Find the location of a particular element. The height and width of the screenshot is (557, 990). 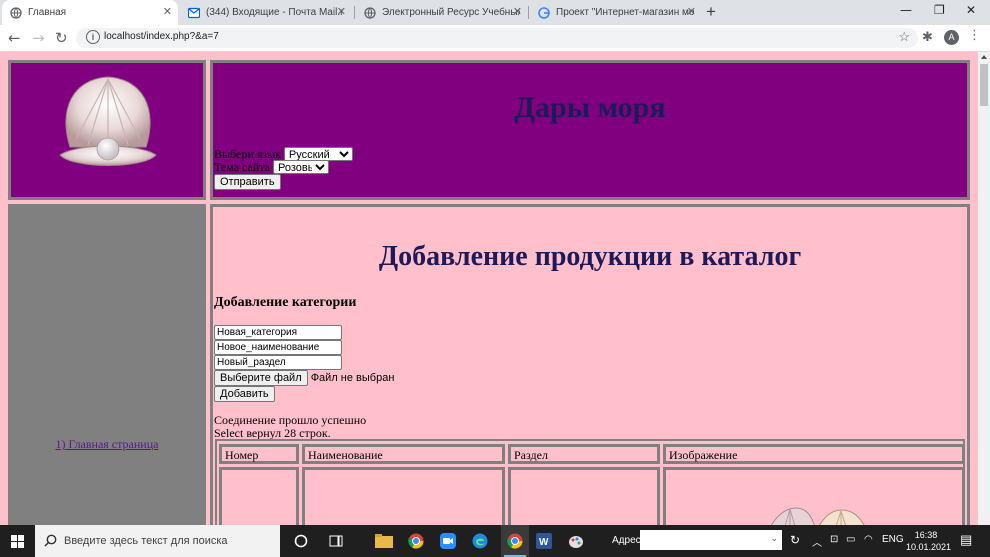

file-upload-row: Выберите файл Файл не выбран is located at coordinates (304, 378).